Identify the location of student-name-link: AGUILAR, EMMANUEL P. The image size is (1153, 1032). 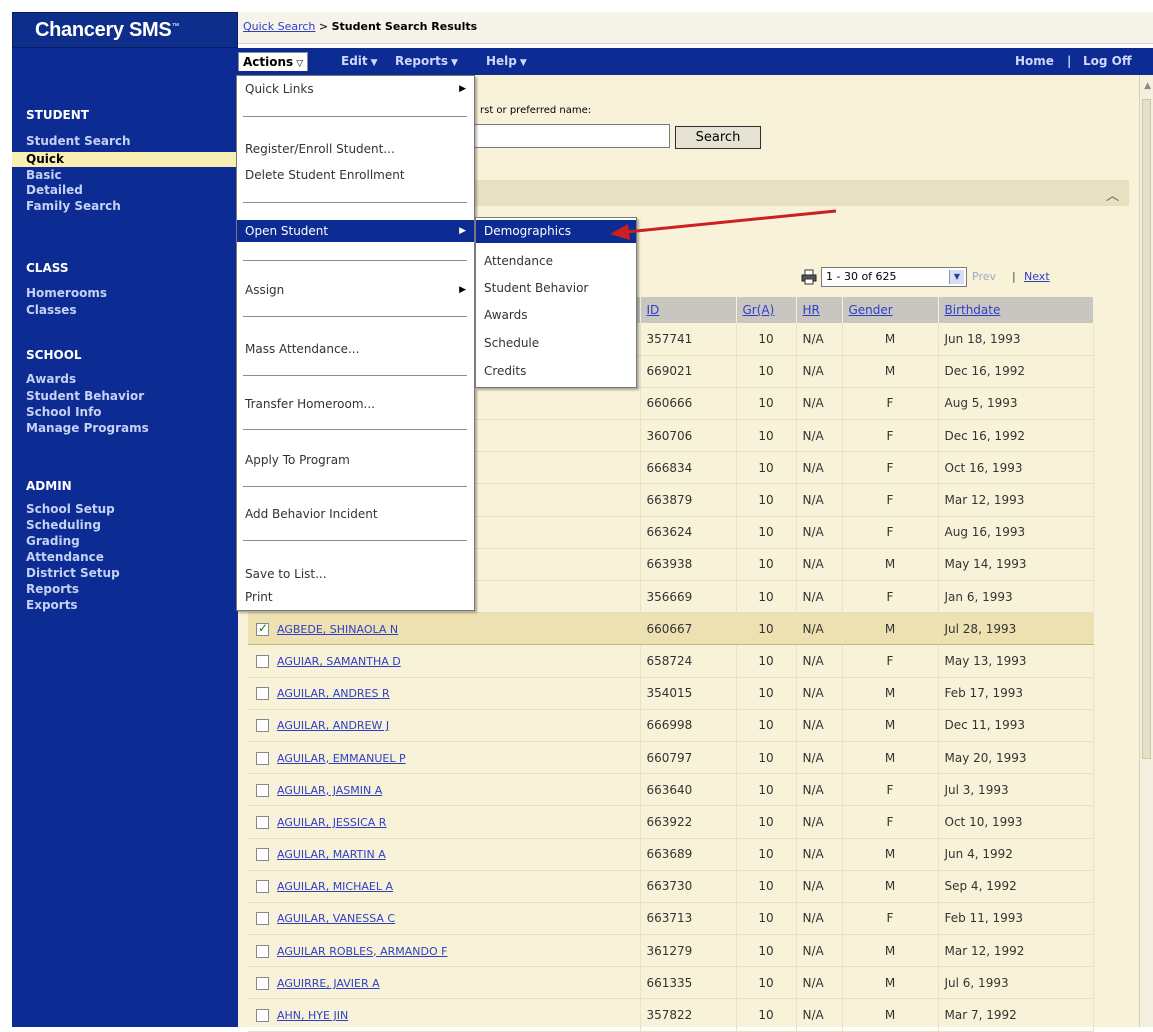
(341, 758).